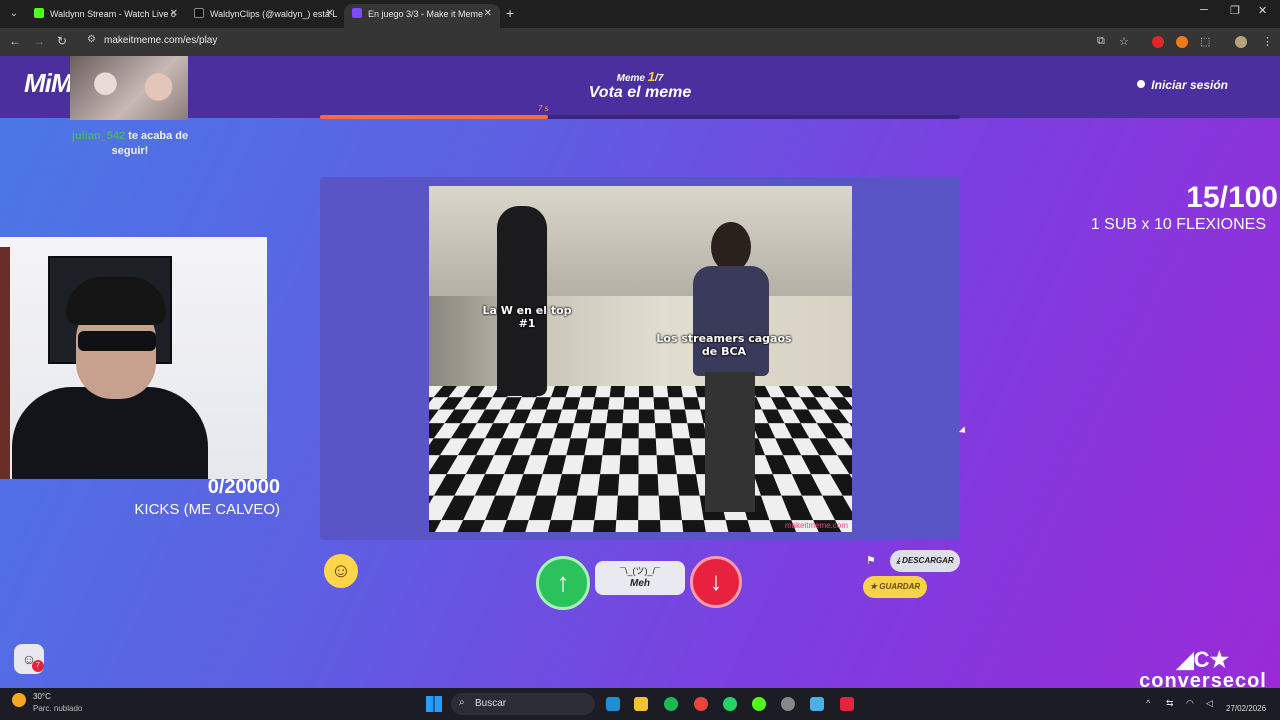 Image resolution: width=1280 pixels, height=720 pixels. I want to click on search-icon: ⌕, so click(462, 702).